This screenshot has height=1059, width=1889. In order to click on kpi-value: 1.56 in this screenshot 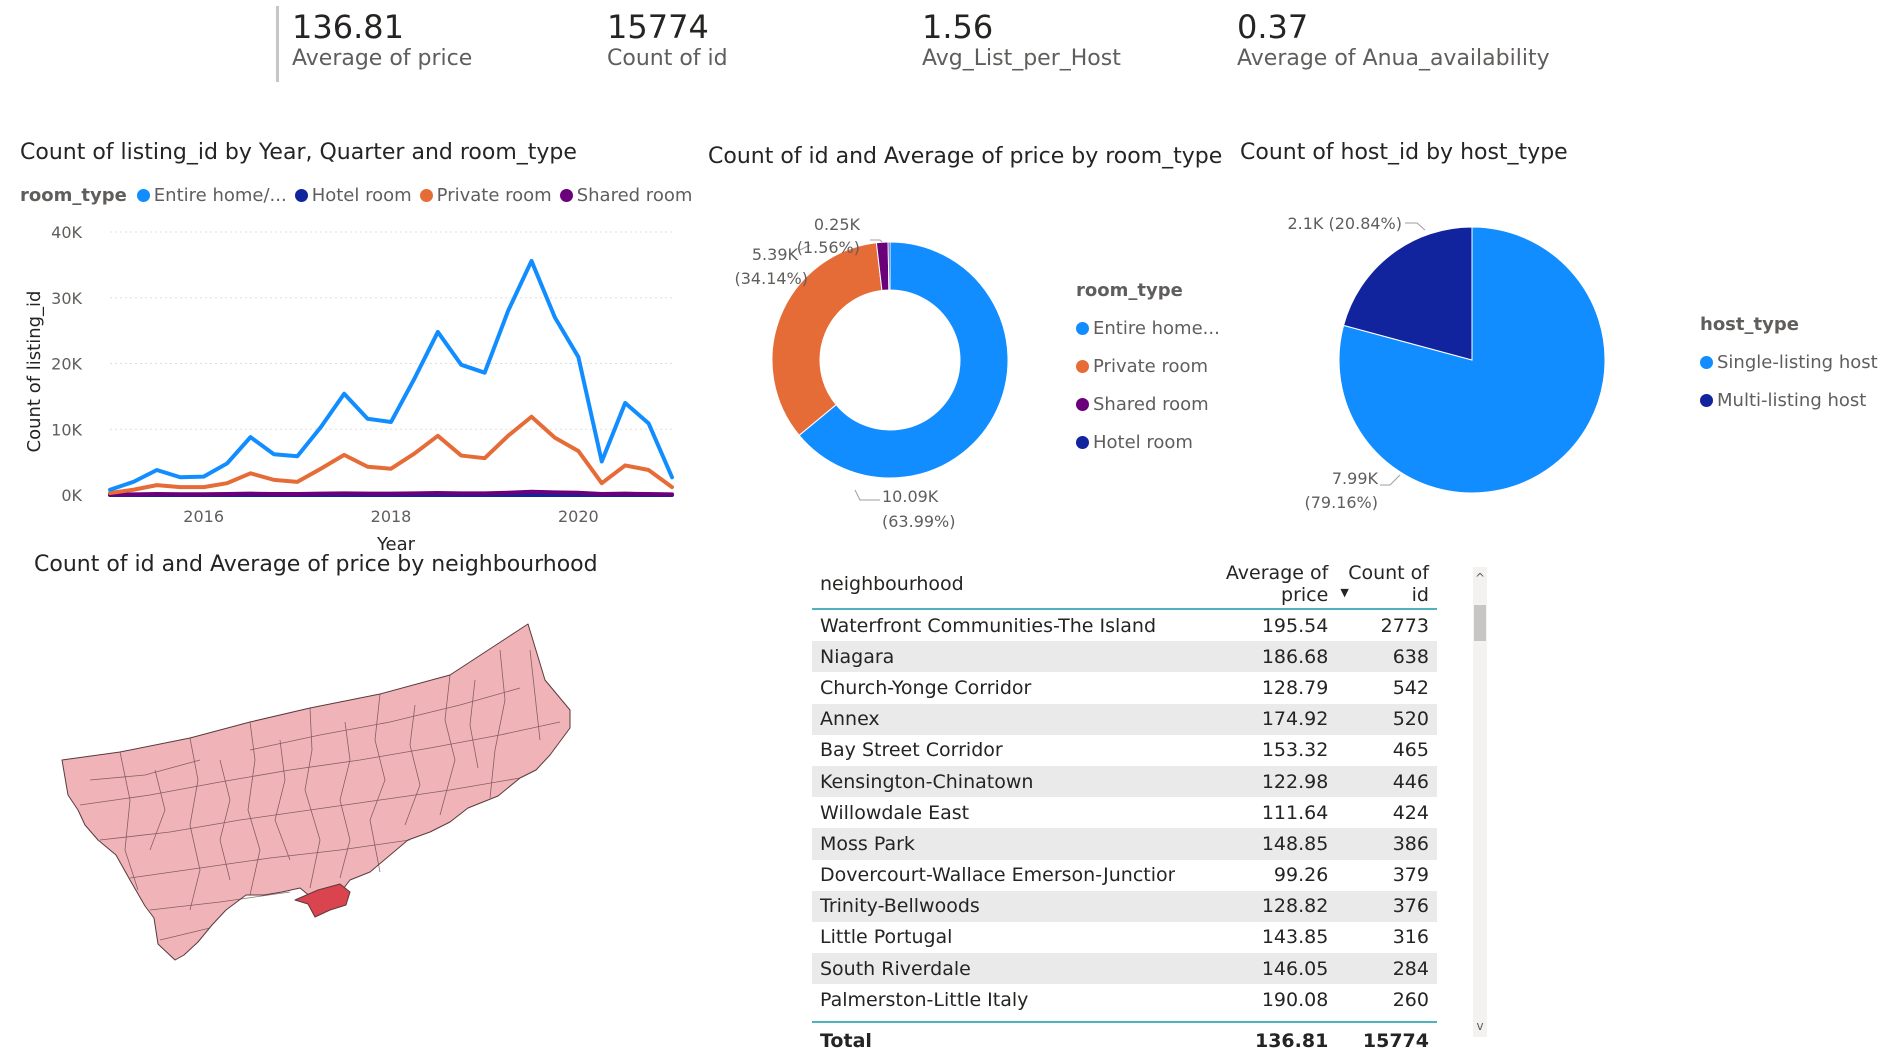, I will do `click(958, 27)`.